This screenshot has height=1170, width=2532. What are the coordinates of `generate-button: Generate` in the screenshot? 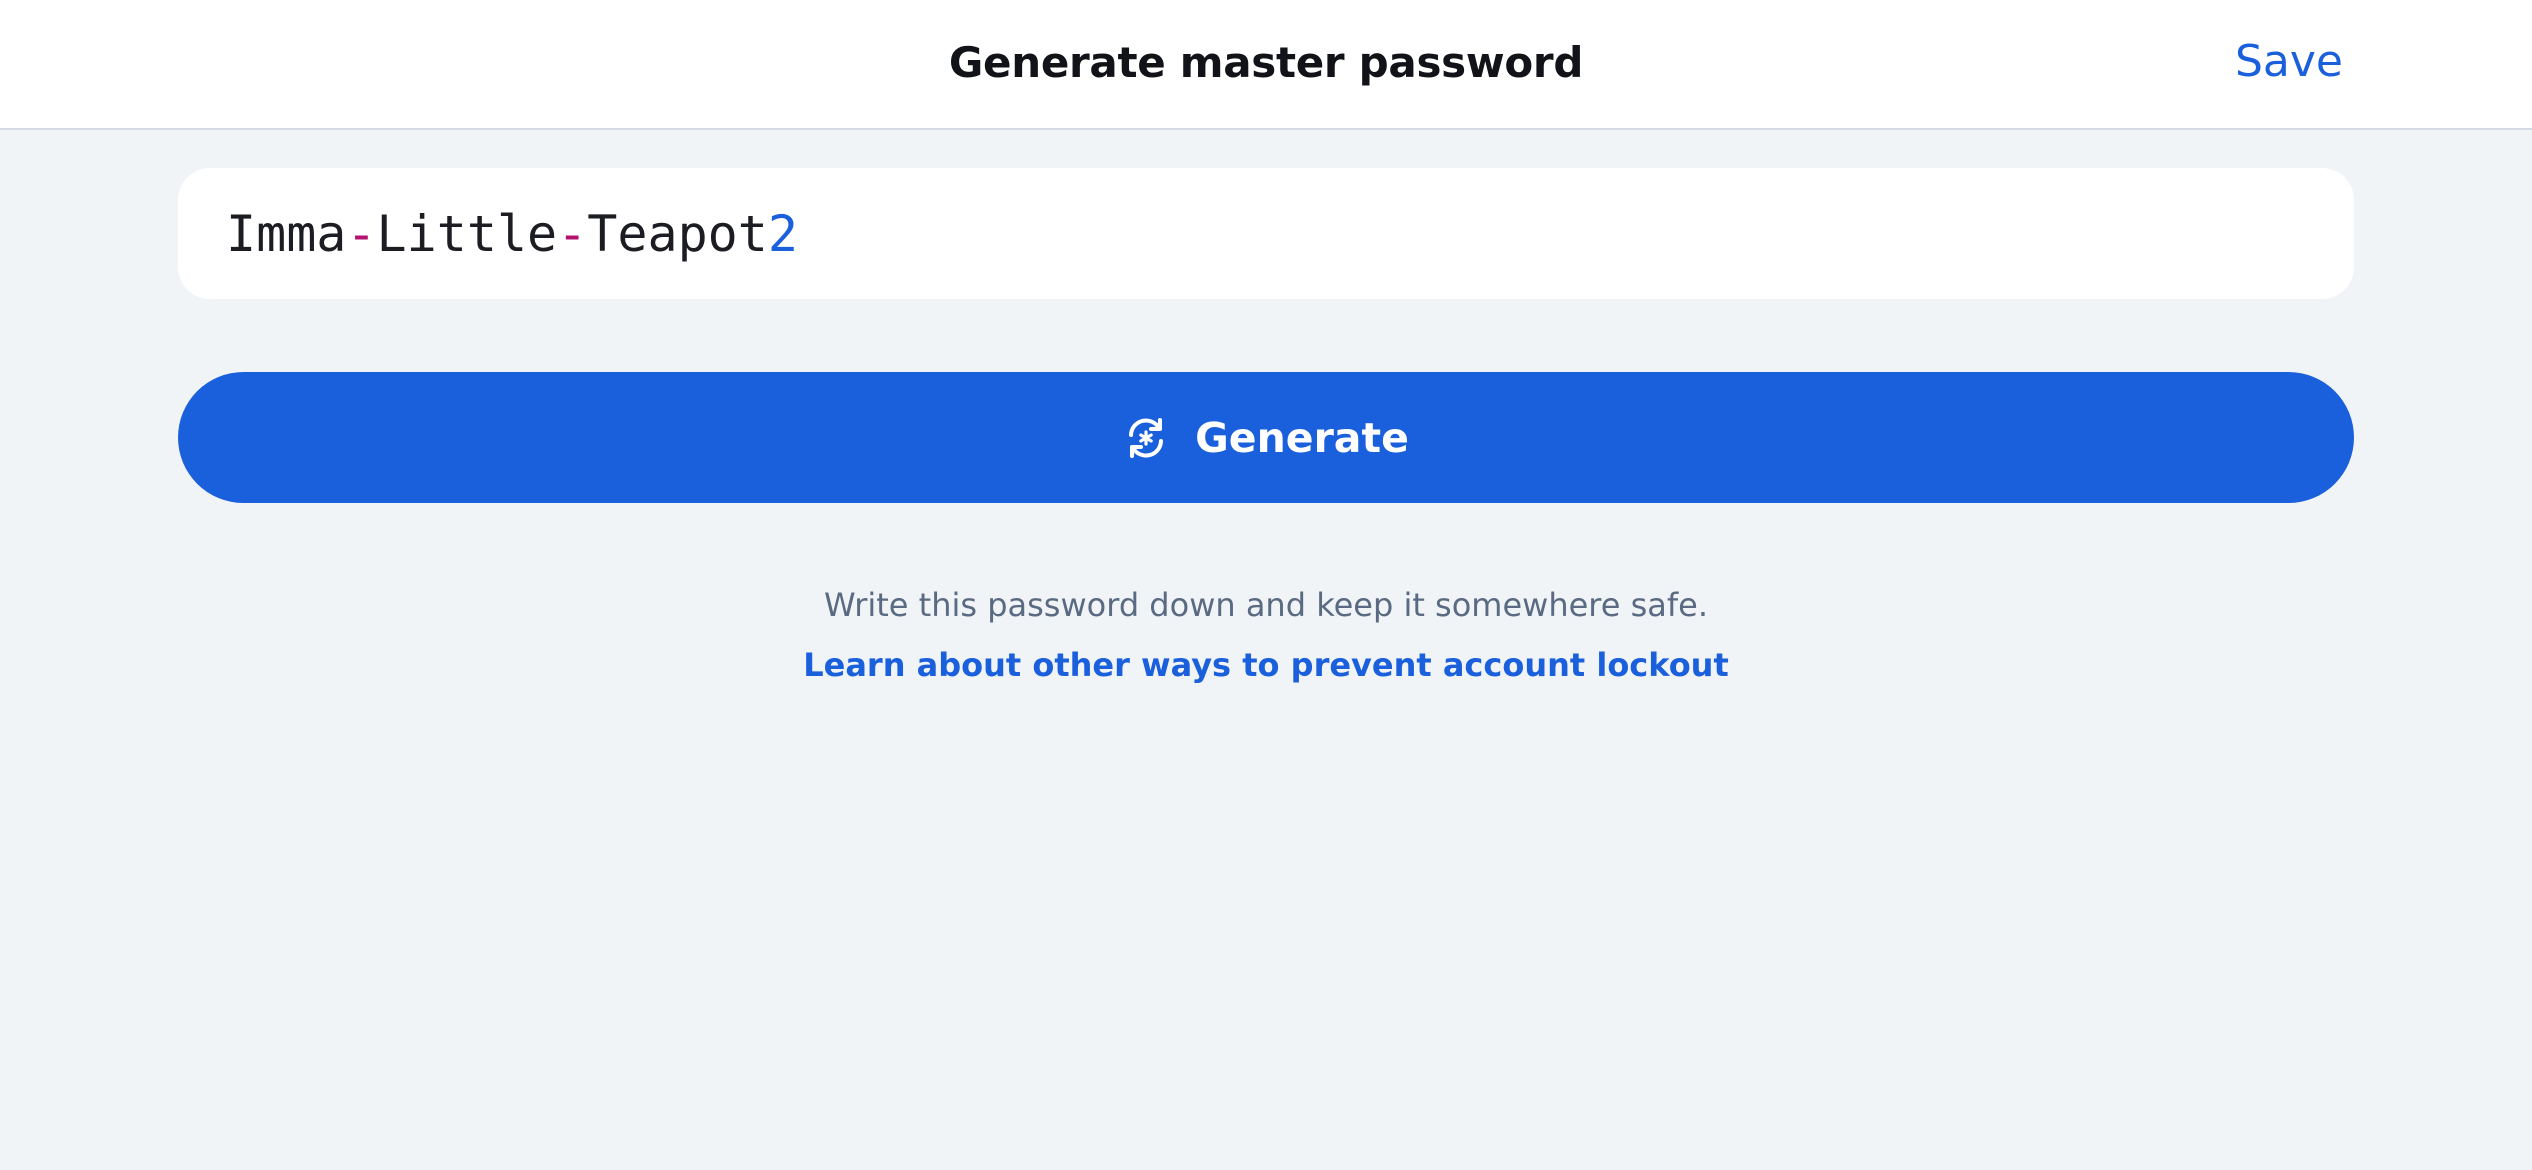 It's located at (1266, 437).